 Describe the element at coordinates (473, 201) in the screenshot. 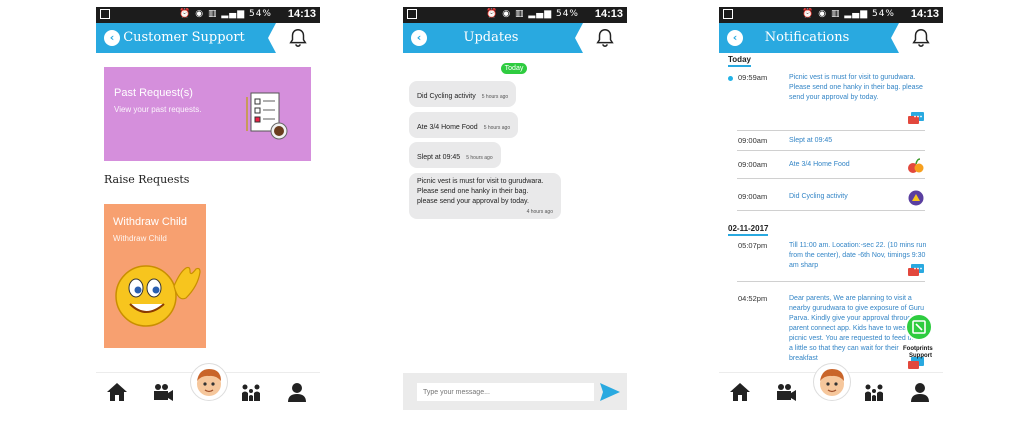

I see `message-text: please send your approval by today.` at that location.